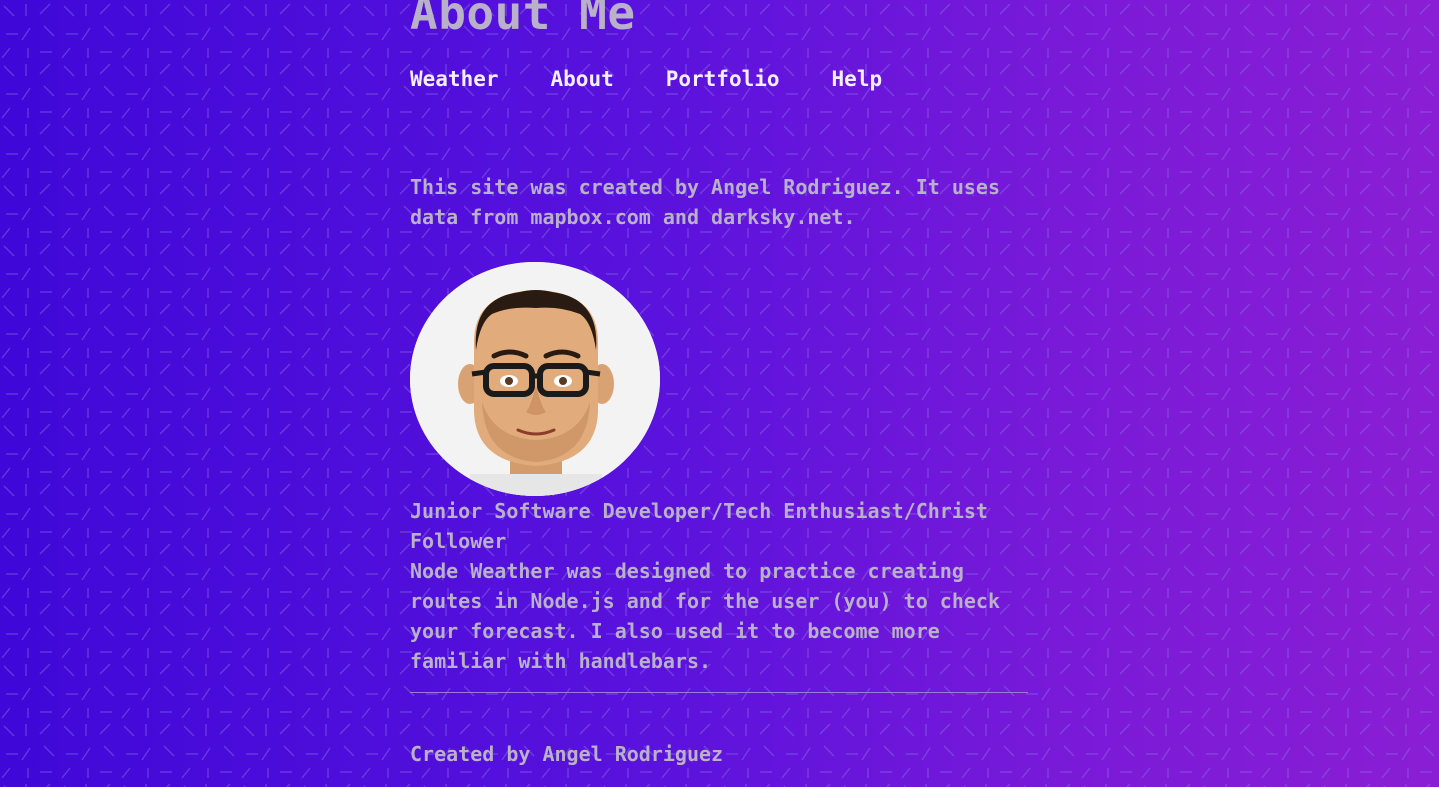  What do you see at coordinates (567, 754) in the screenshot?
I see `footer-text: Created by Angel Rodriguez` at bounding box center [567, 754].